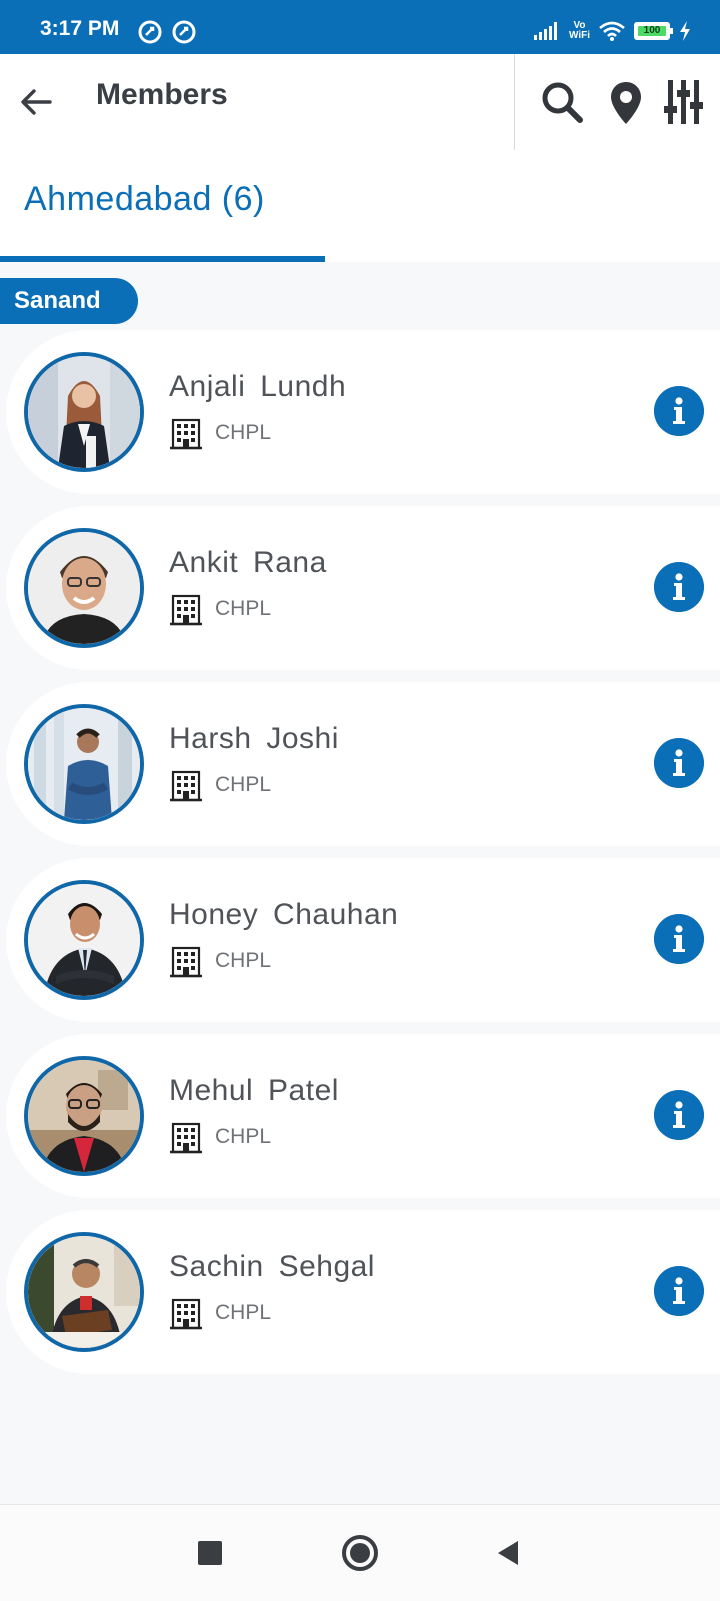  What do you see at coordinates (508, 1553) in the screenshot?
I see `back-icon` at bounding box center [508, 1553].